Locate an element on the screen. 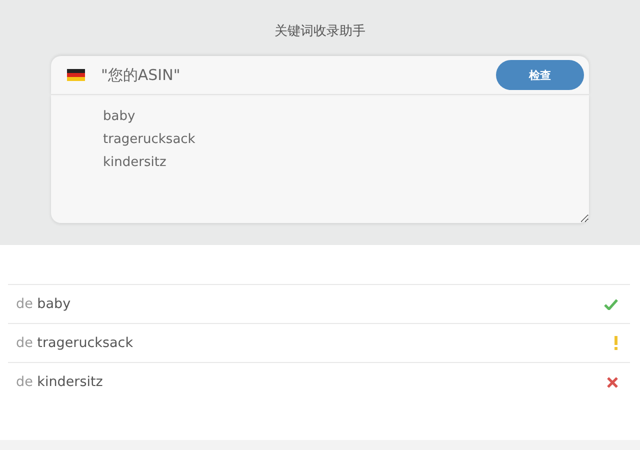 The height and width of the screenshot is (450, 640). keyword-result: de kindersitz is located at coordinates (59, 382).